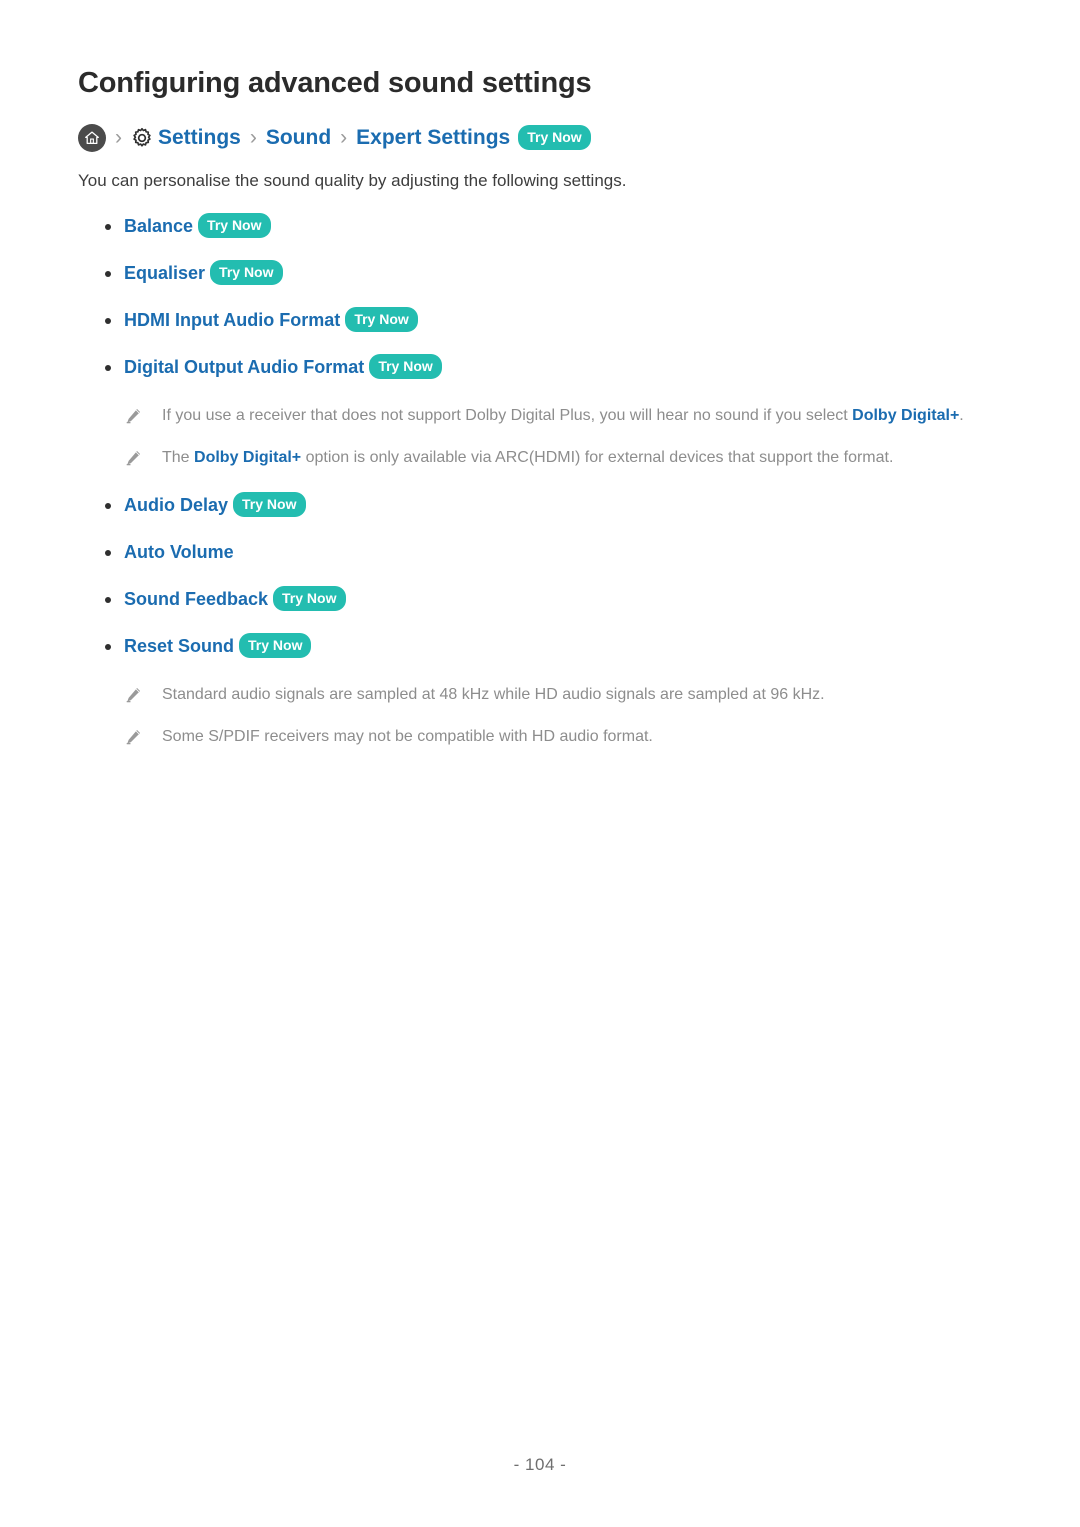  I want to click on list-item: Balance Try Now, so click(540, 226).